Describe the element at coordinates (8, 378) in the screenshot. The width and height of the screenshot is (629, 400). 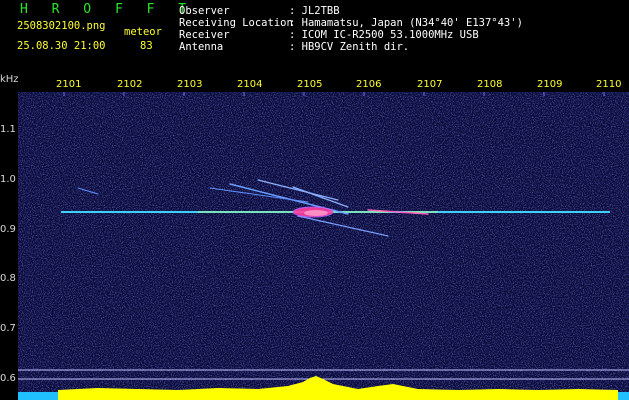
I see `y-tick-label: 0.6` at that location.